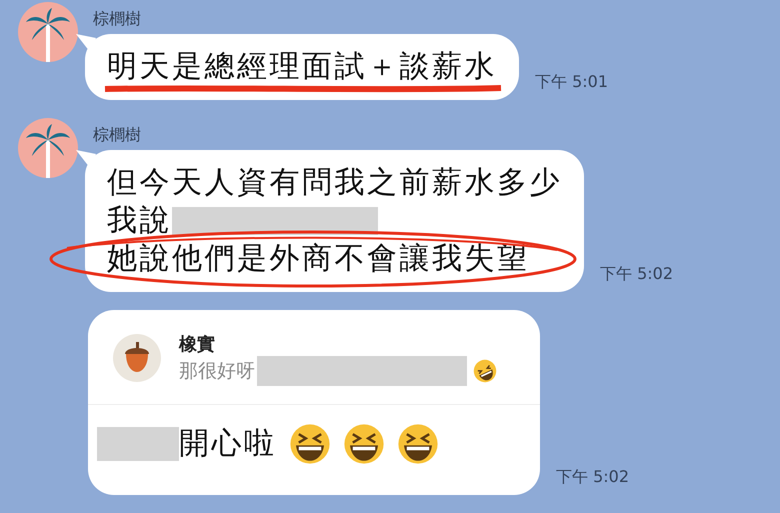  What do you see at coordinates (137, 358) in the screenshot?
I see `acorn-avatar` at bounding box center [137, 358].